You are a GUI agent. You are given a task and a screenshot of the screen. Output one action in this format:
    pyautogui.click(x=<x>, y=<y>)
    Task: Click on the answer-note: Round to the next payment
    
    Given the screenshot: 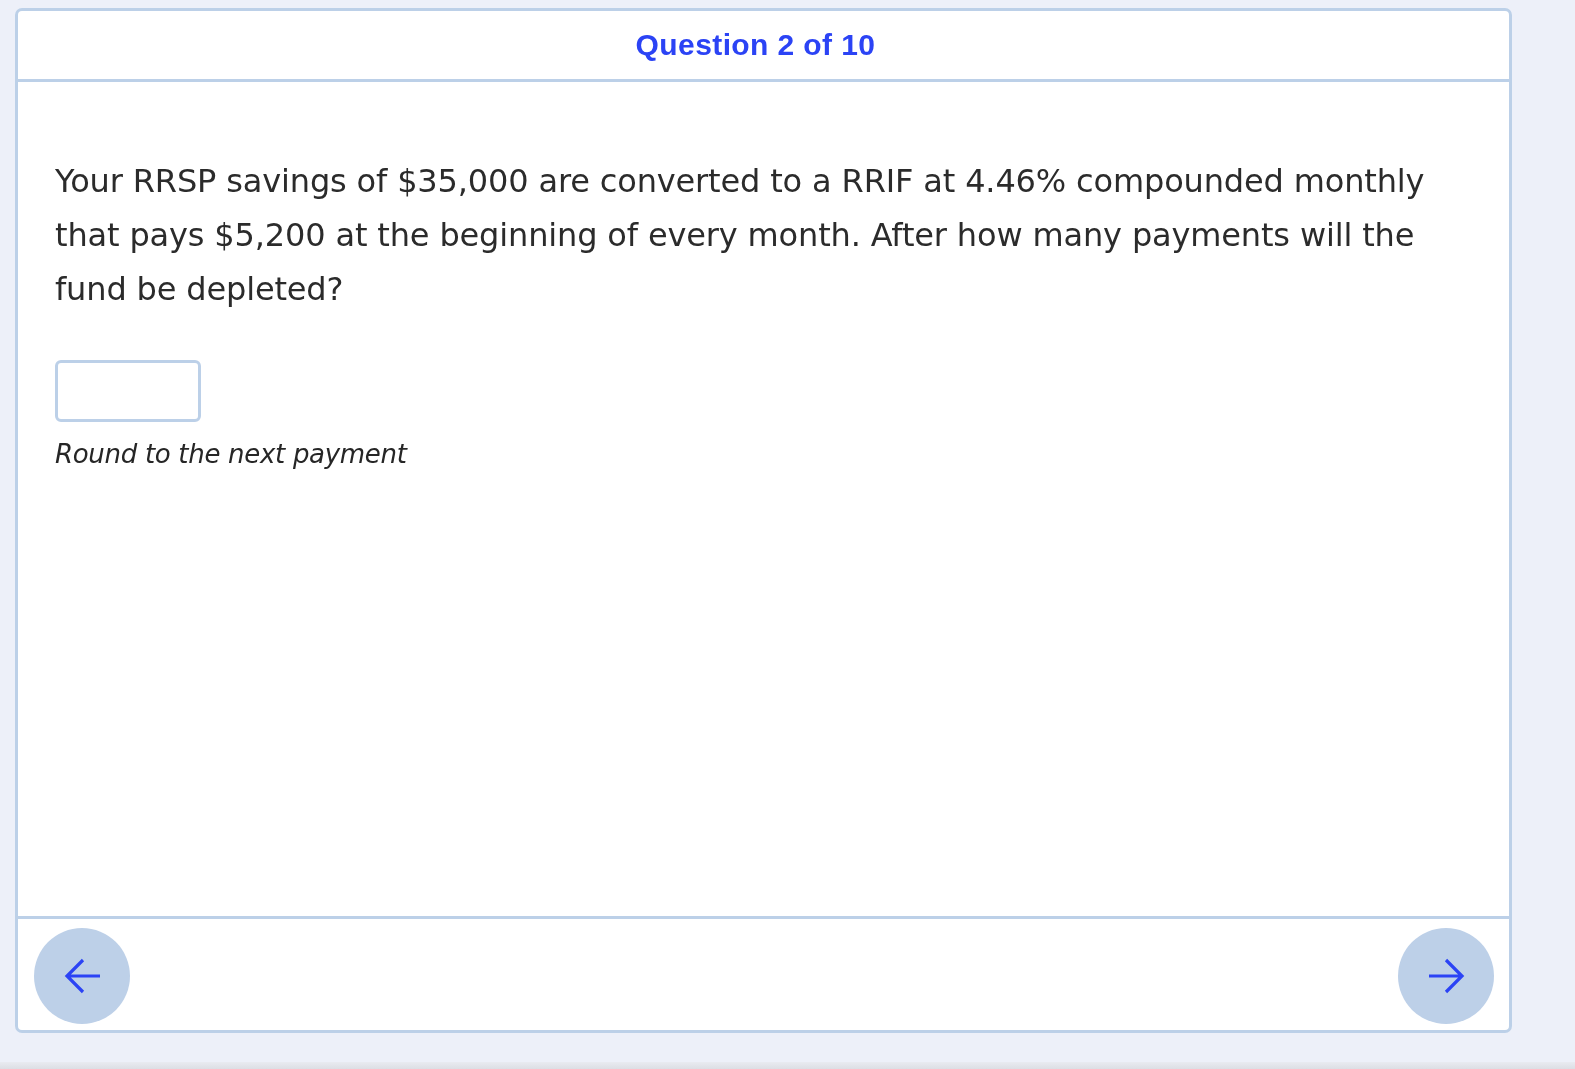 What is the action you would take?
    pyautogui.click(x=231, y=454)
    